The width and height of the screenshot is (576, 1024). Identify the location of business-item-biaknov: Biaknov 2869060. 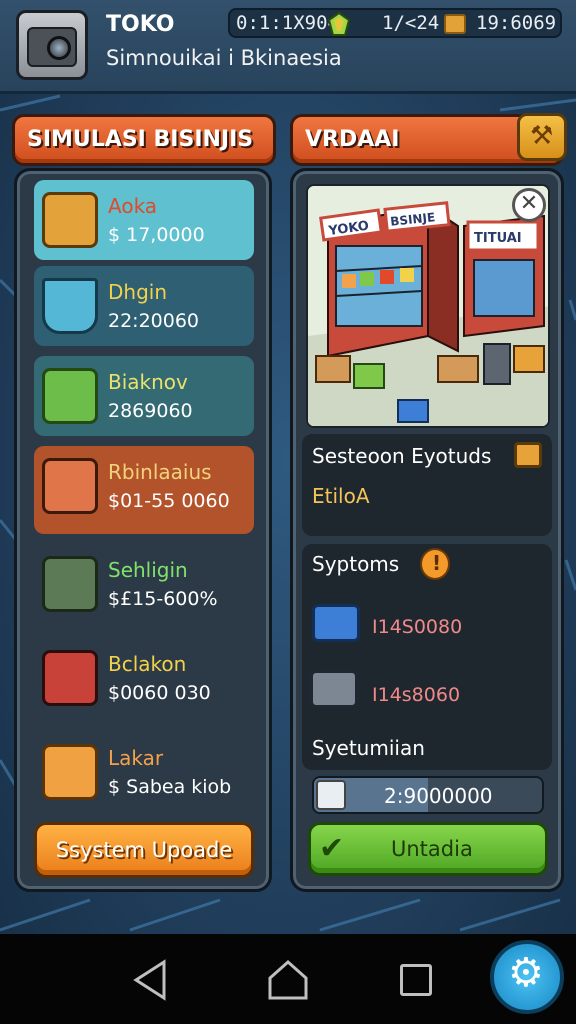
(144, 396).